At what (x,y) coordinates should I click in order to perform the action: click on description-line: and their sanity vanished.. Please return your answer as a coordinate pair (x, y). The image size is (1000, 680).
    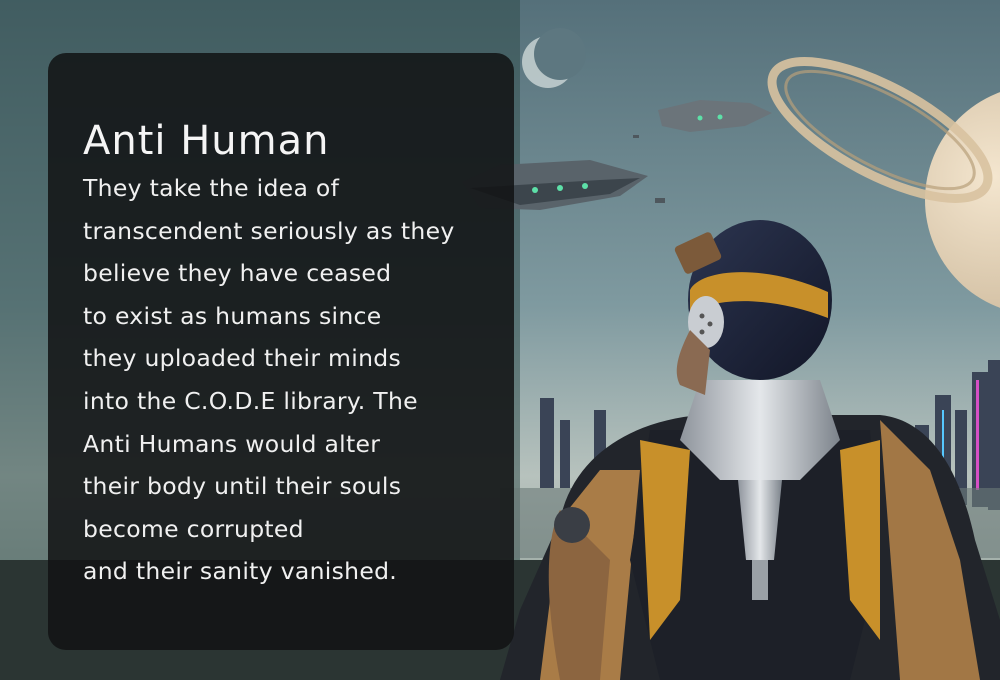
    Looking at the image, I should click on (240, 571).